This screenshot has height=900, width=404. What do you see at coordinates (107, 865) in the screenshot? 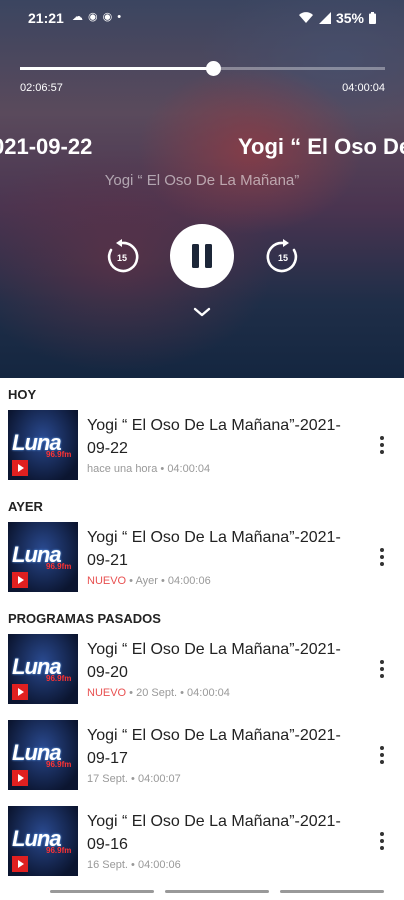
I see `episode-date: 16 Sept.` at bounding box center [107, 865].